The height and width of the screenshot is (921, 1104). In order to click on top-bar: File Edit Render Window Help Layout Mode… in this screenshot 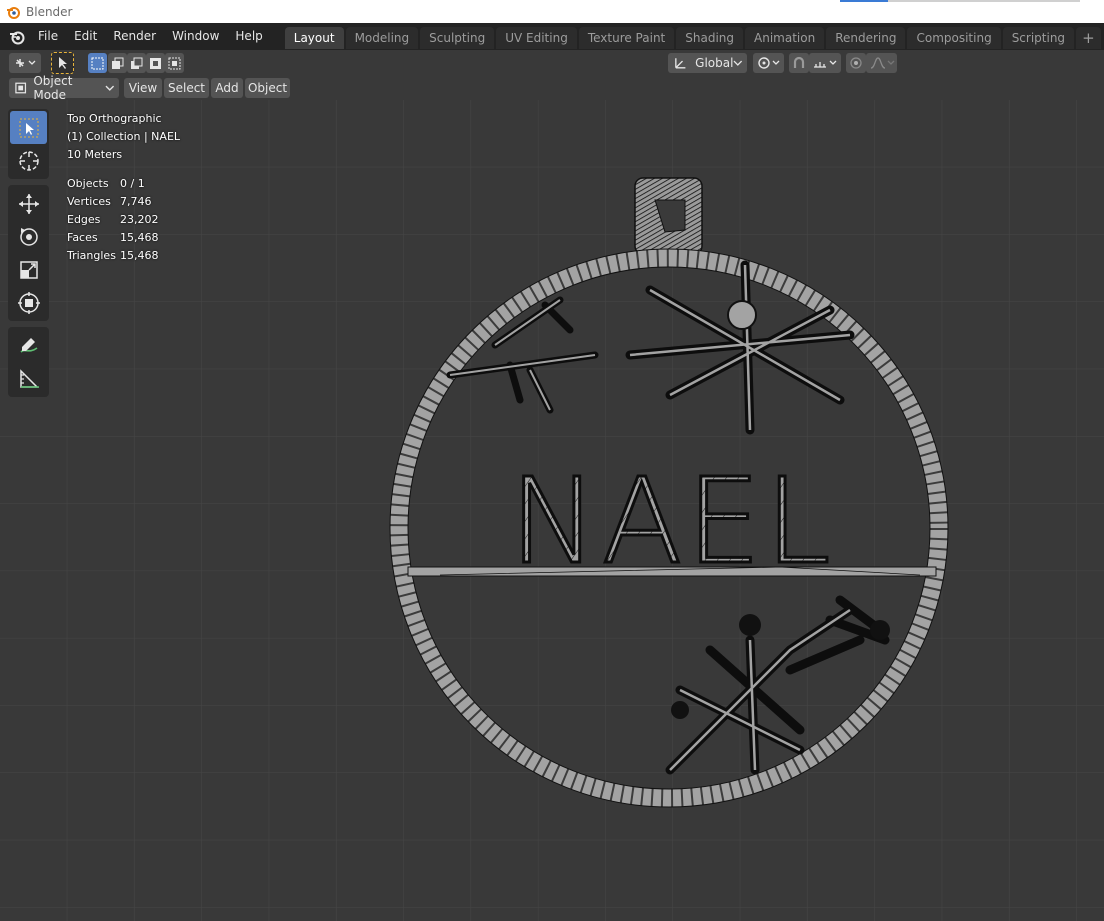, I will do `click(552, 36)`.